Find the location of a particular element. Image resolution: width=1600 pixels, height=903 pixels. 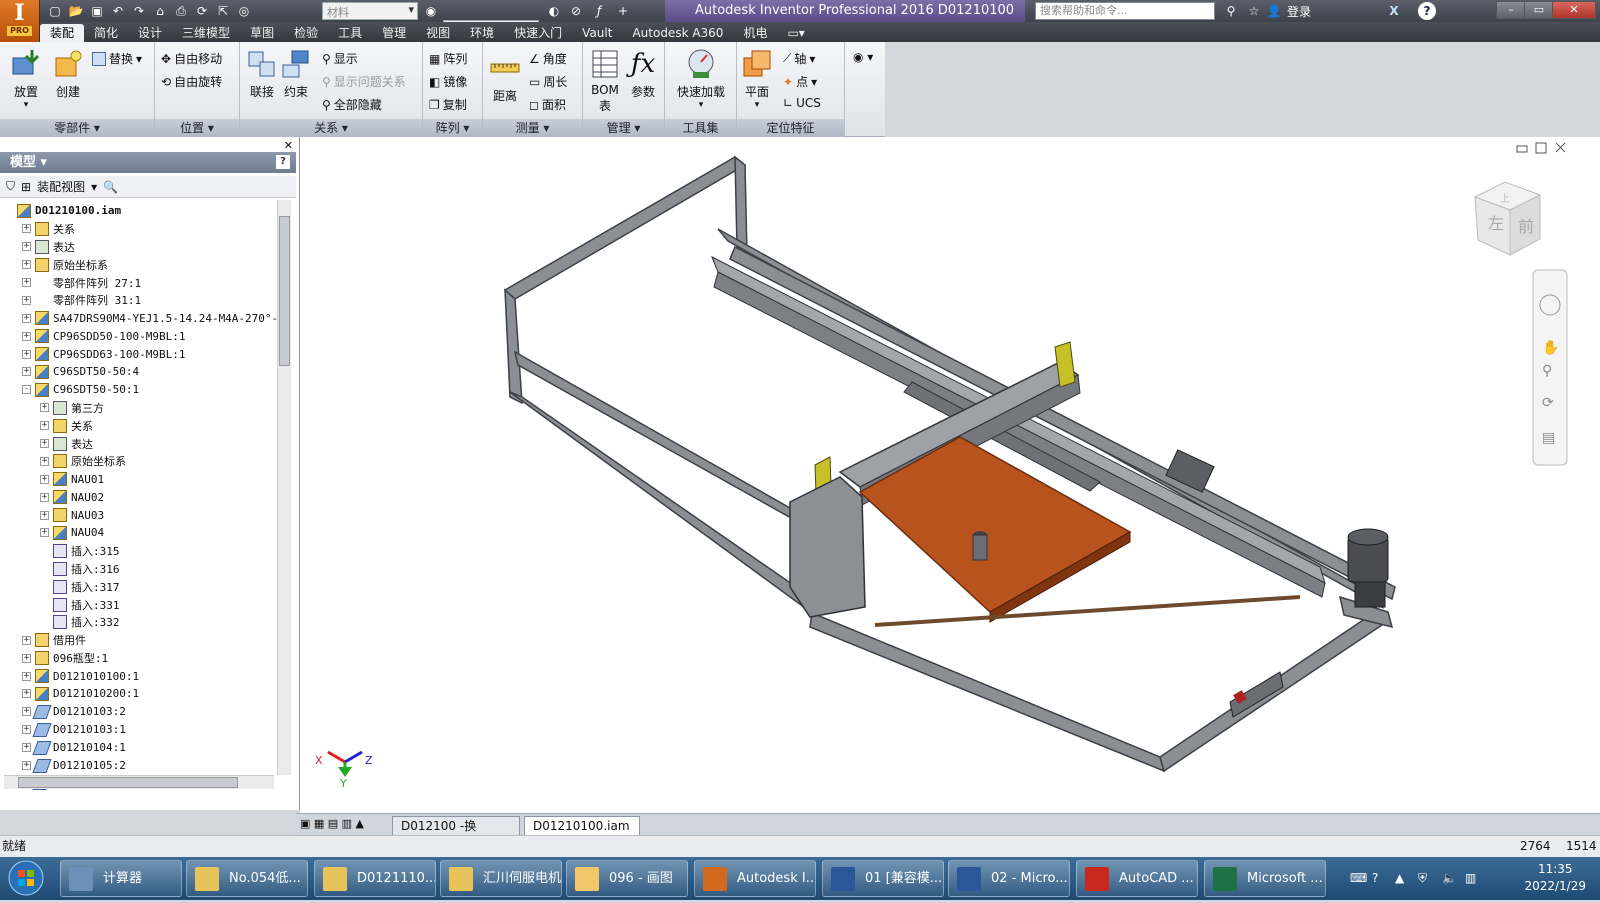

parameters-button: ƒx 参数 is located at coordinates (643, 74).